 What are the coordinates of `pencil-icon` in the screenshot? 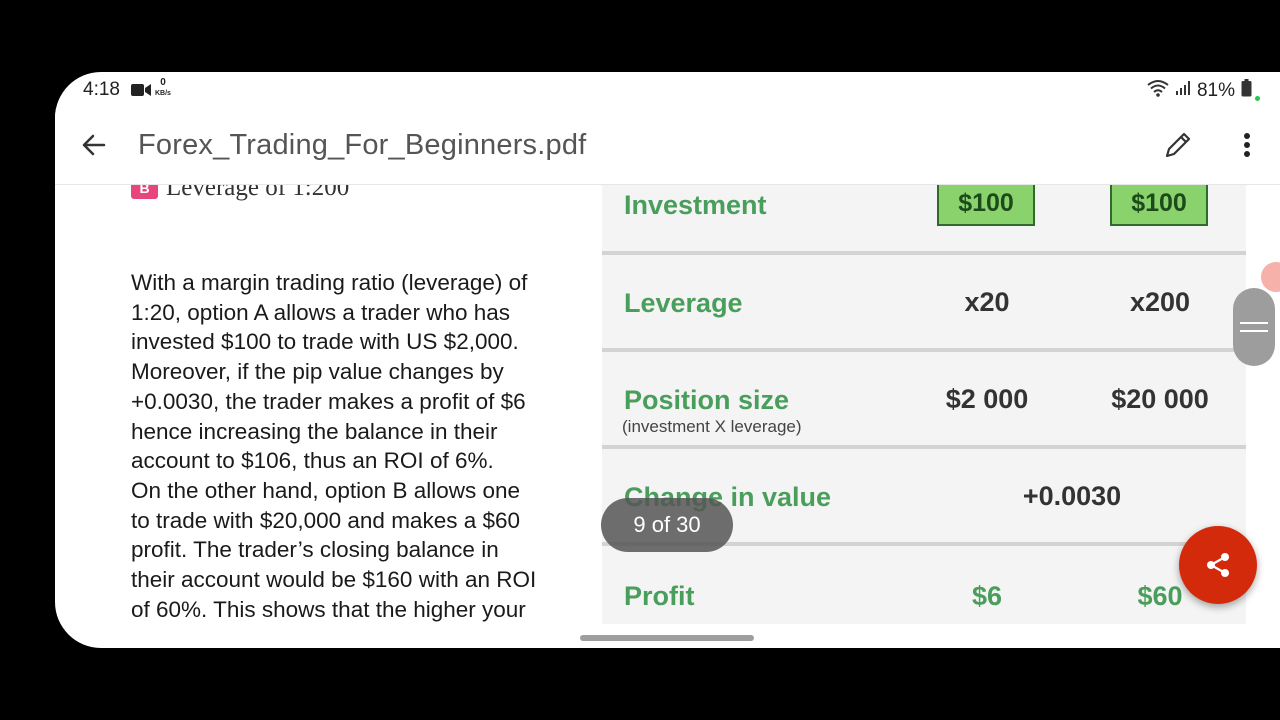 It's located at (1178, 145).